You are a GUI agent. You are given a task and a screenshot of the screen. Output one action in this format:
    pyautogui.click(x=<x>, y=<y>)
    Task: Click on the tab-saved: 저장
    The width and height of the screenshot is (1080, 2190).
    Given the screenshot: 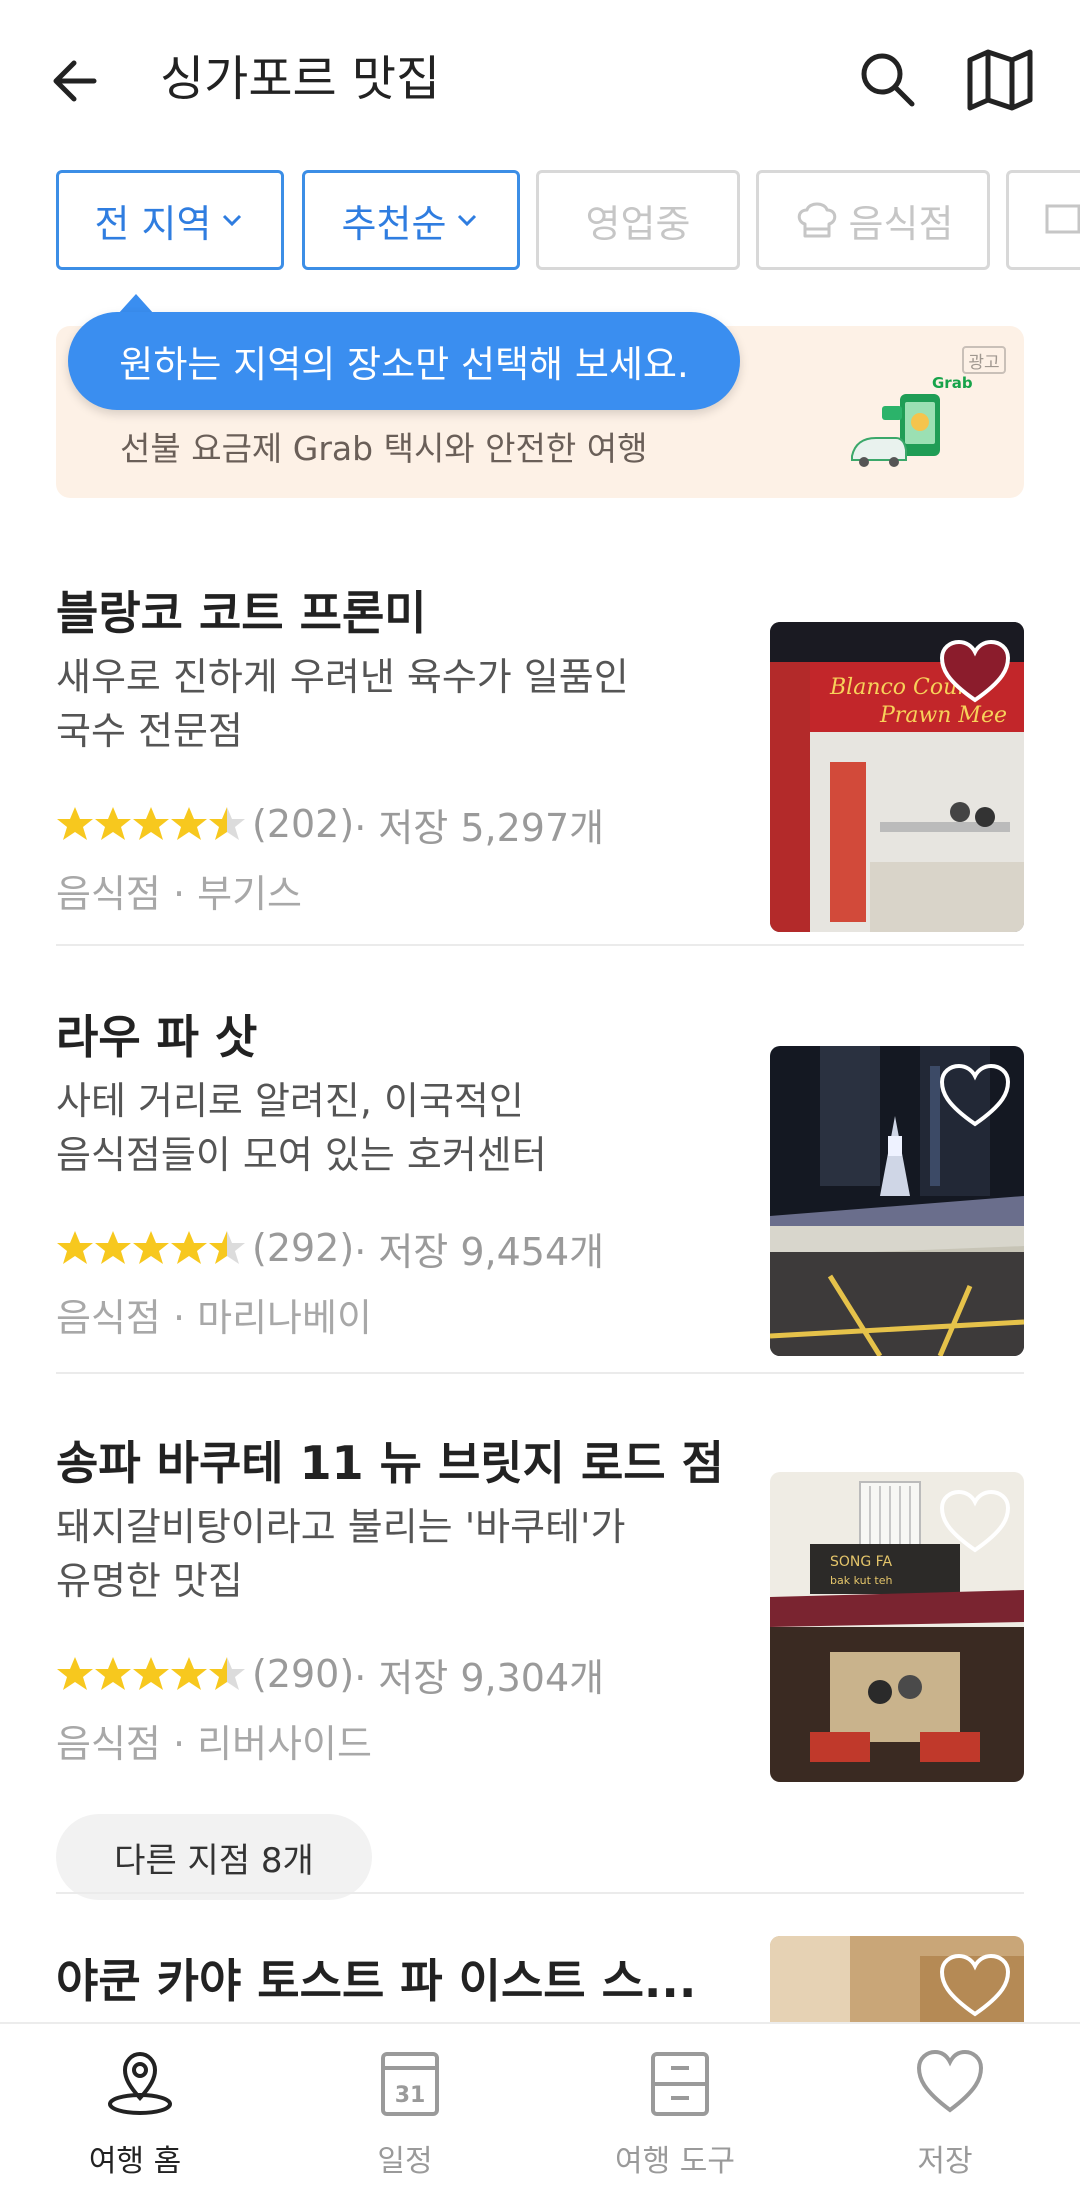 What is the action you would take?
    pyautogui.click(x=945, y=2107)
    